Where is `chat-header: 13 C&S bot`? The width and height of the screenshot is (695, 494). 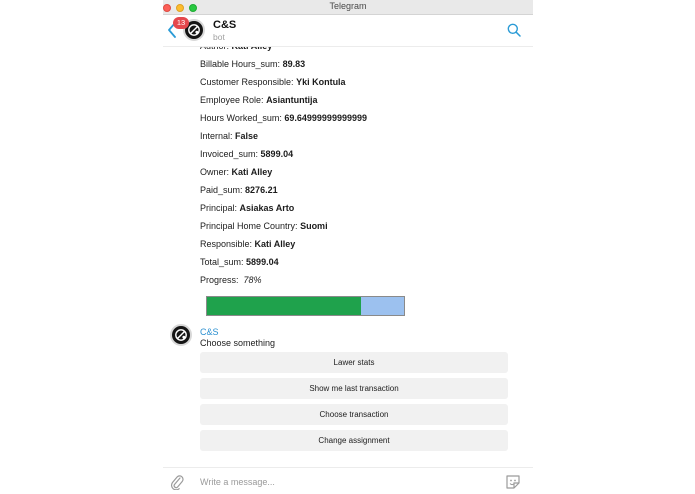
chat-header: 13 C&S bot is located at coordinates (348, 31).